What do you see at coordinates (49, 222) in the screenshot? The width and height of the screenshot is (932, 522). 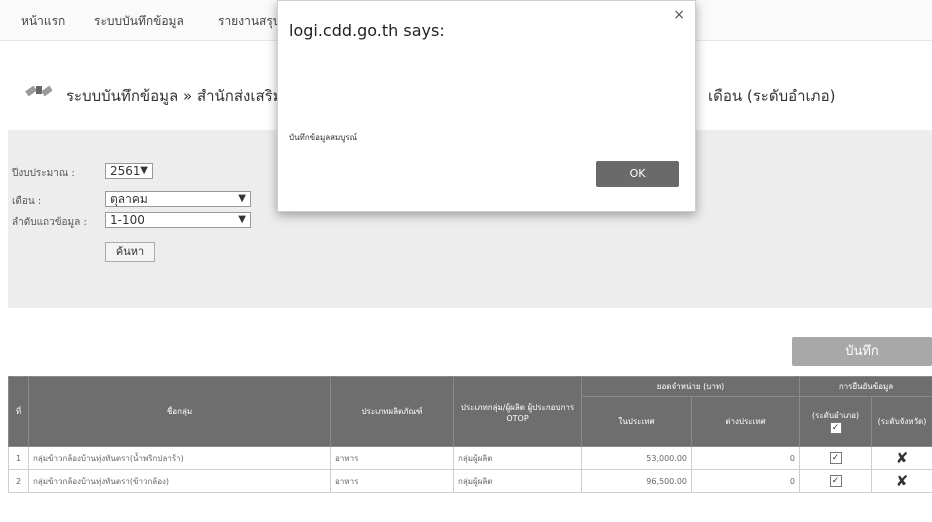 I see `order-label: ลำดับแถวข้อมูล :` at bounding box center [49, 222].